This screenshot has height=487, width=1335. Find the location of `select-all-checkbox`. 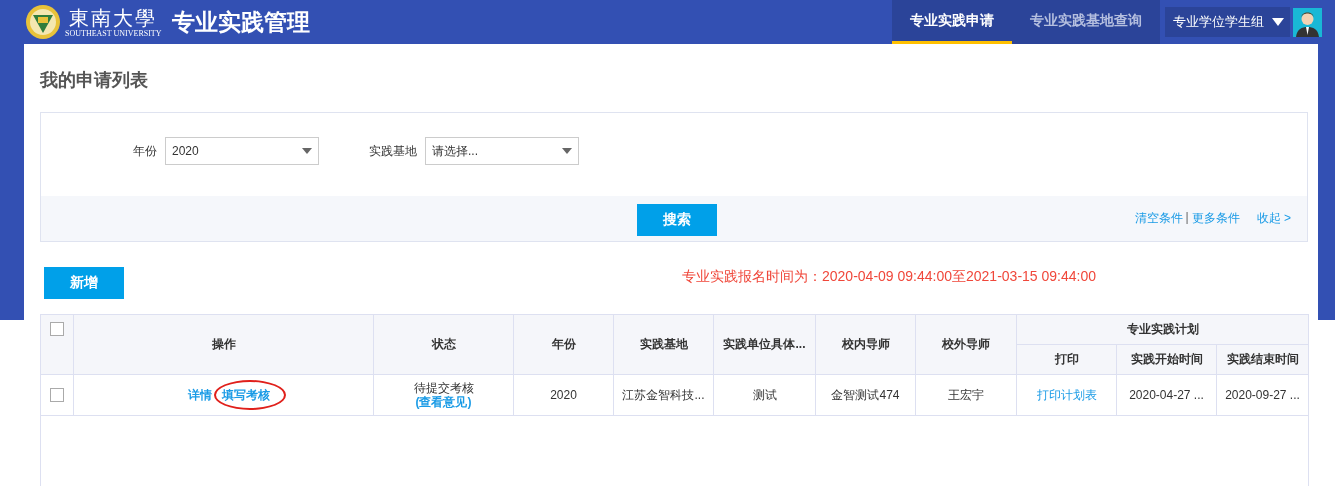

select-all-checkbox is located at coordinates (57, 328).